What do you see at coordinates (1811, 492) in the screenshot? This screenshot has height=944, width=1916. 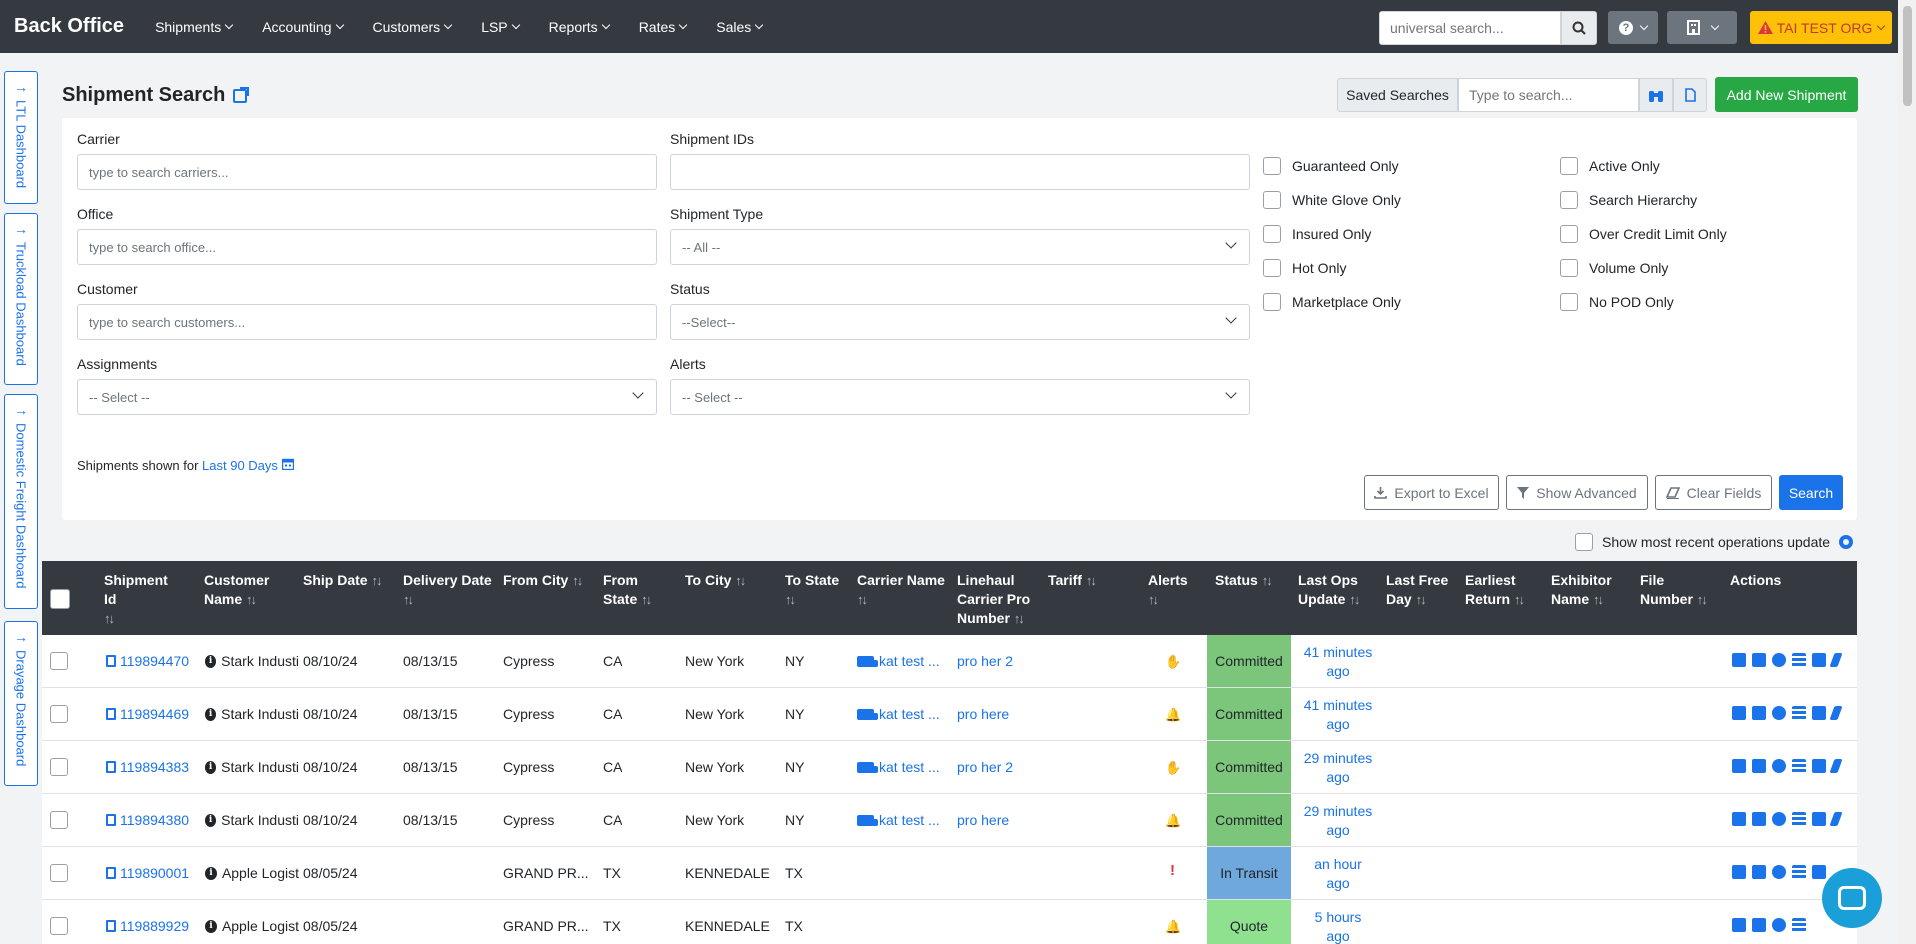 I see `search-button: Search` at bounding box center [1811, 492].